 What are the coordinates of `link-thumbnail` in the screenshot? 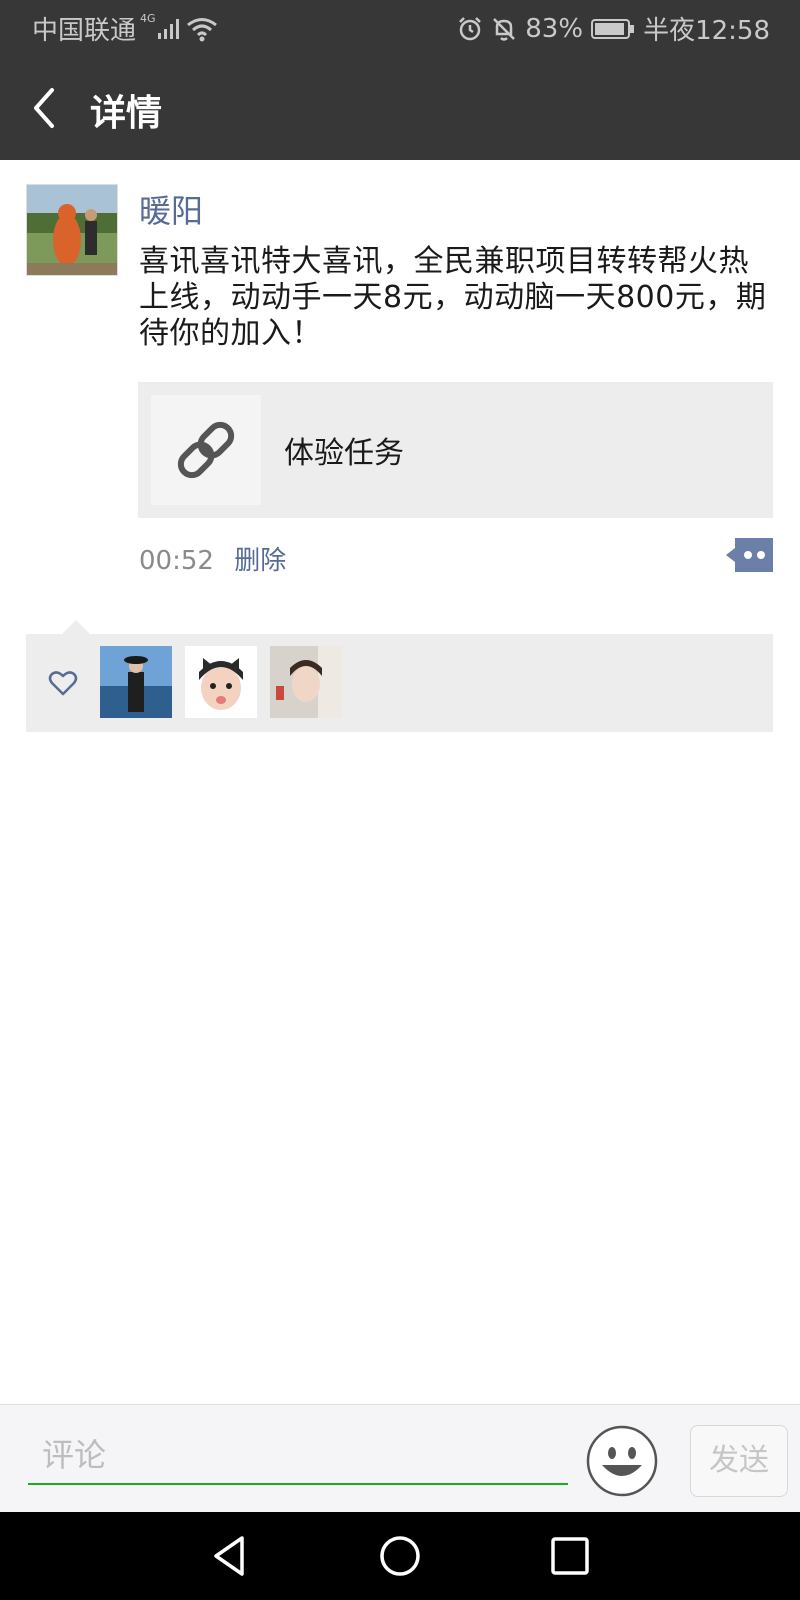 It's located at (206, 450).